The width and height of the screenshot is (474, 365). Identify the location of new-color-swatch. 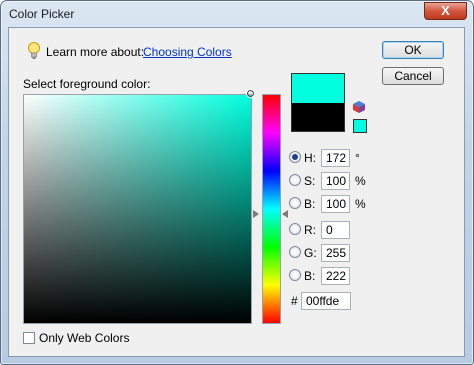
(318, 88).